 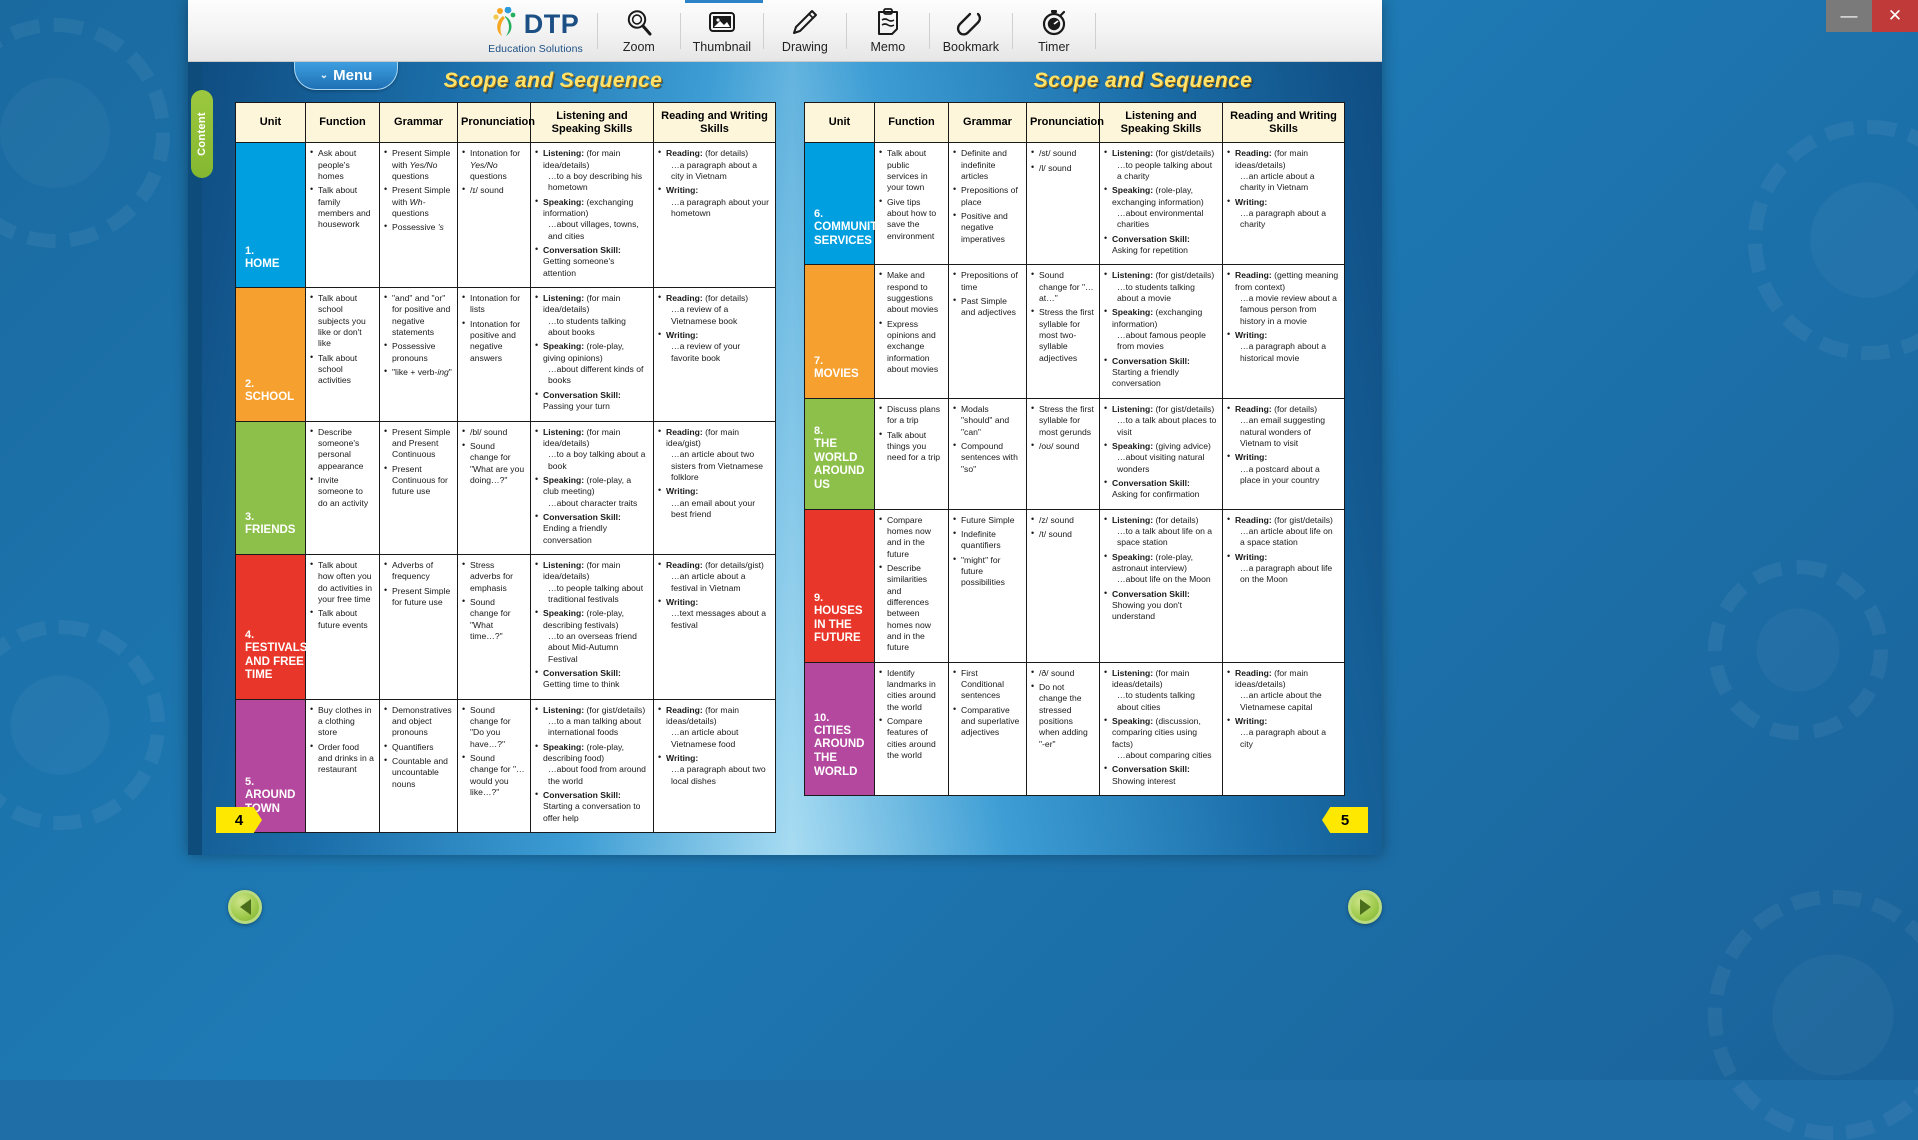 I want to click on list-item: Adverbs of frequency, so click(x=418, y=571).